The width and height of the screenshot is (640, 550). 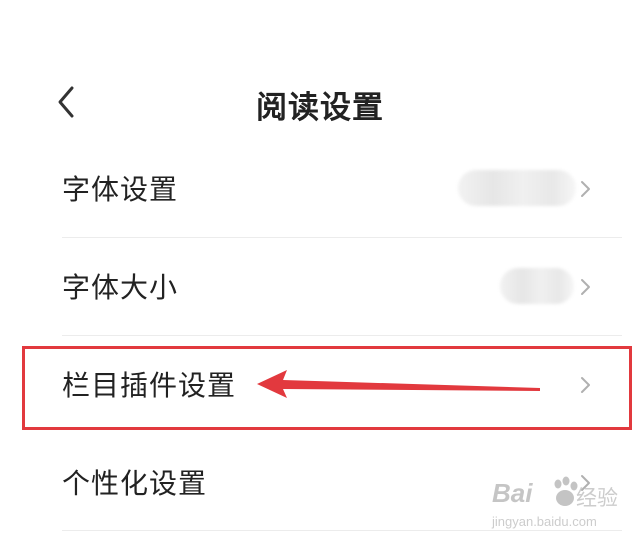 I want to click on settings-item-label: 个性化设置, so click(x=135, y=483).